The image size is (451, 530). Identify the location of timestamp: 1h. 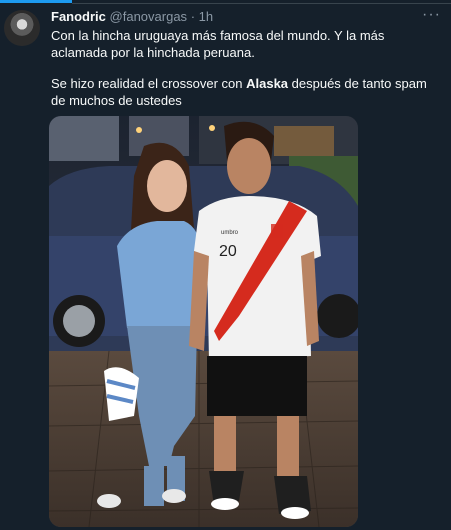
(206, 16).